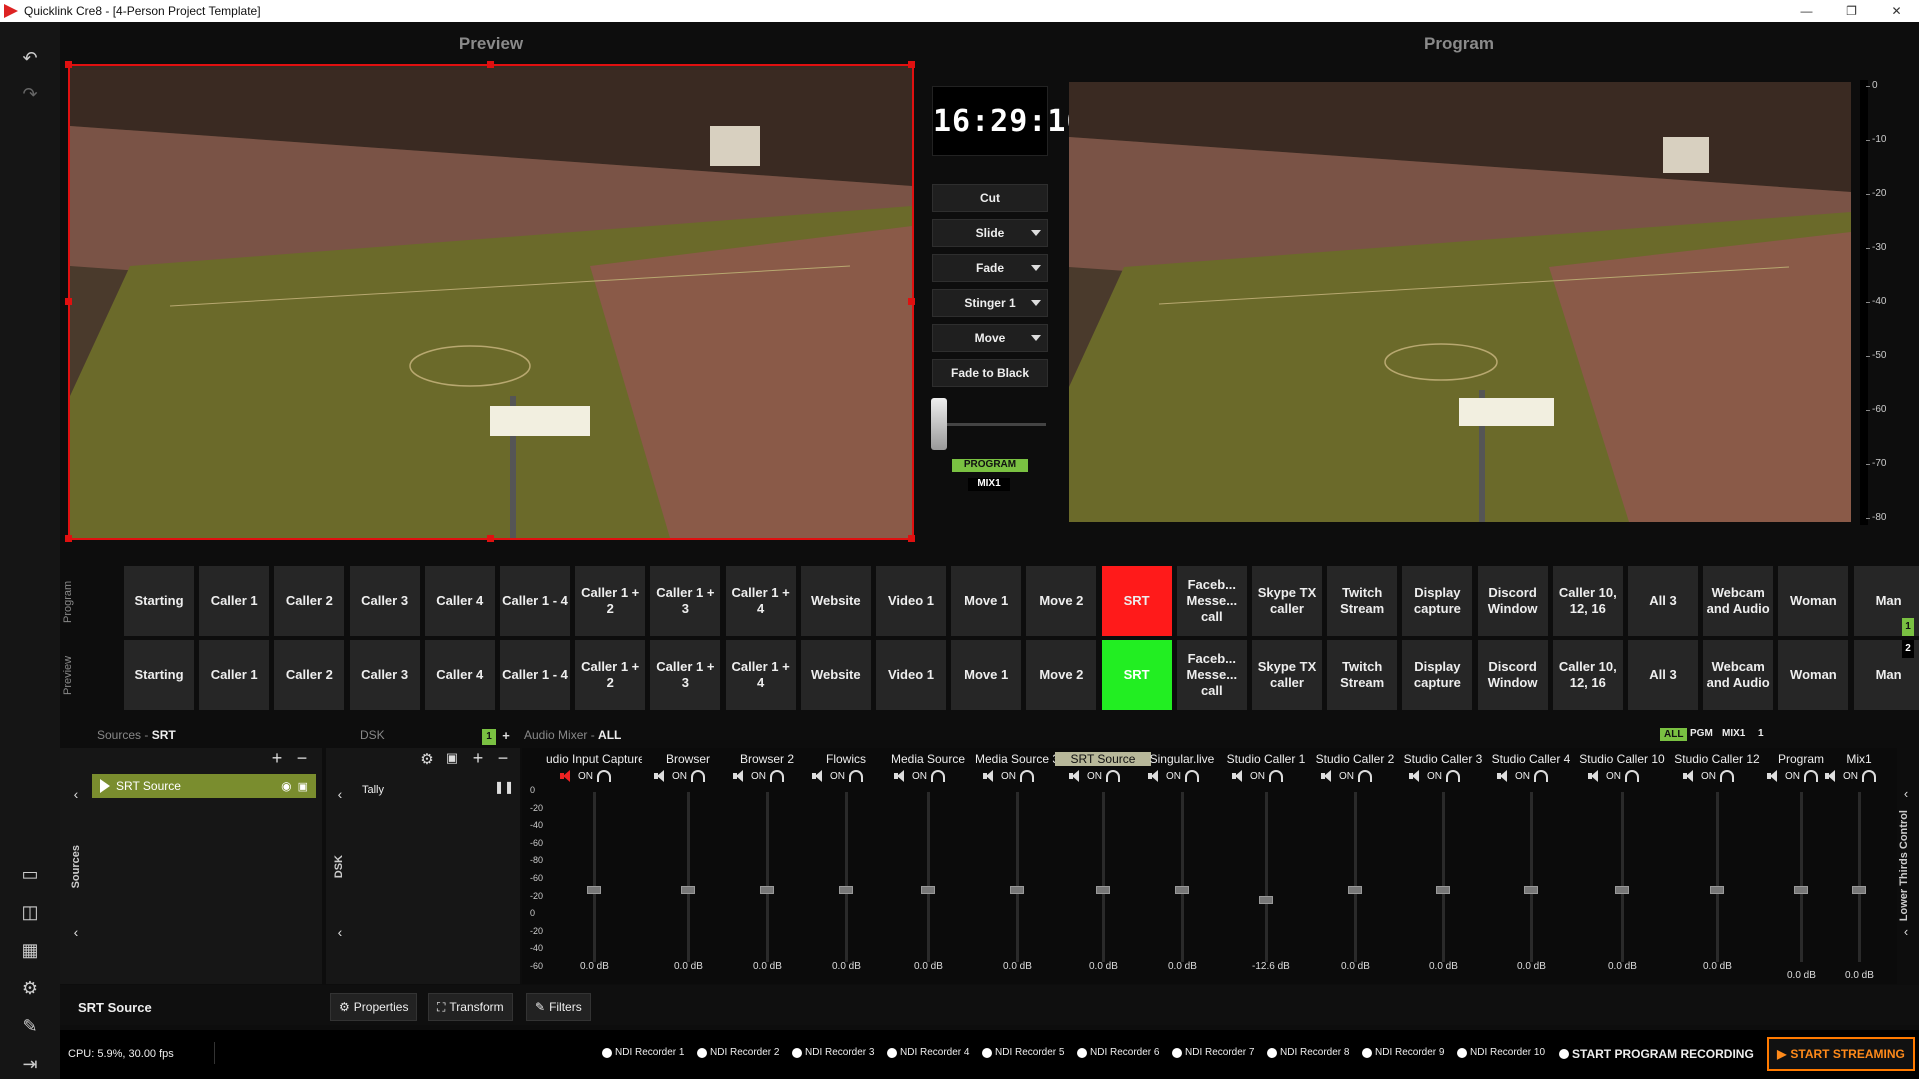 Image resolution: width=1919 pixels, height=1079 pixels. What do you see at coordinates (986, 675) in the screenshot?
I see `preview-source-11: Move 1` at bounding box center [986, 675].